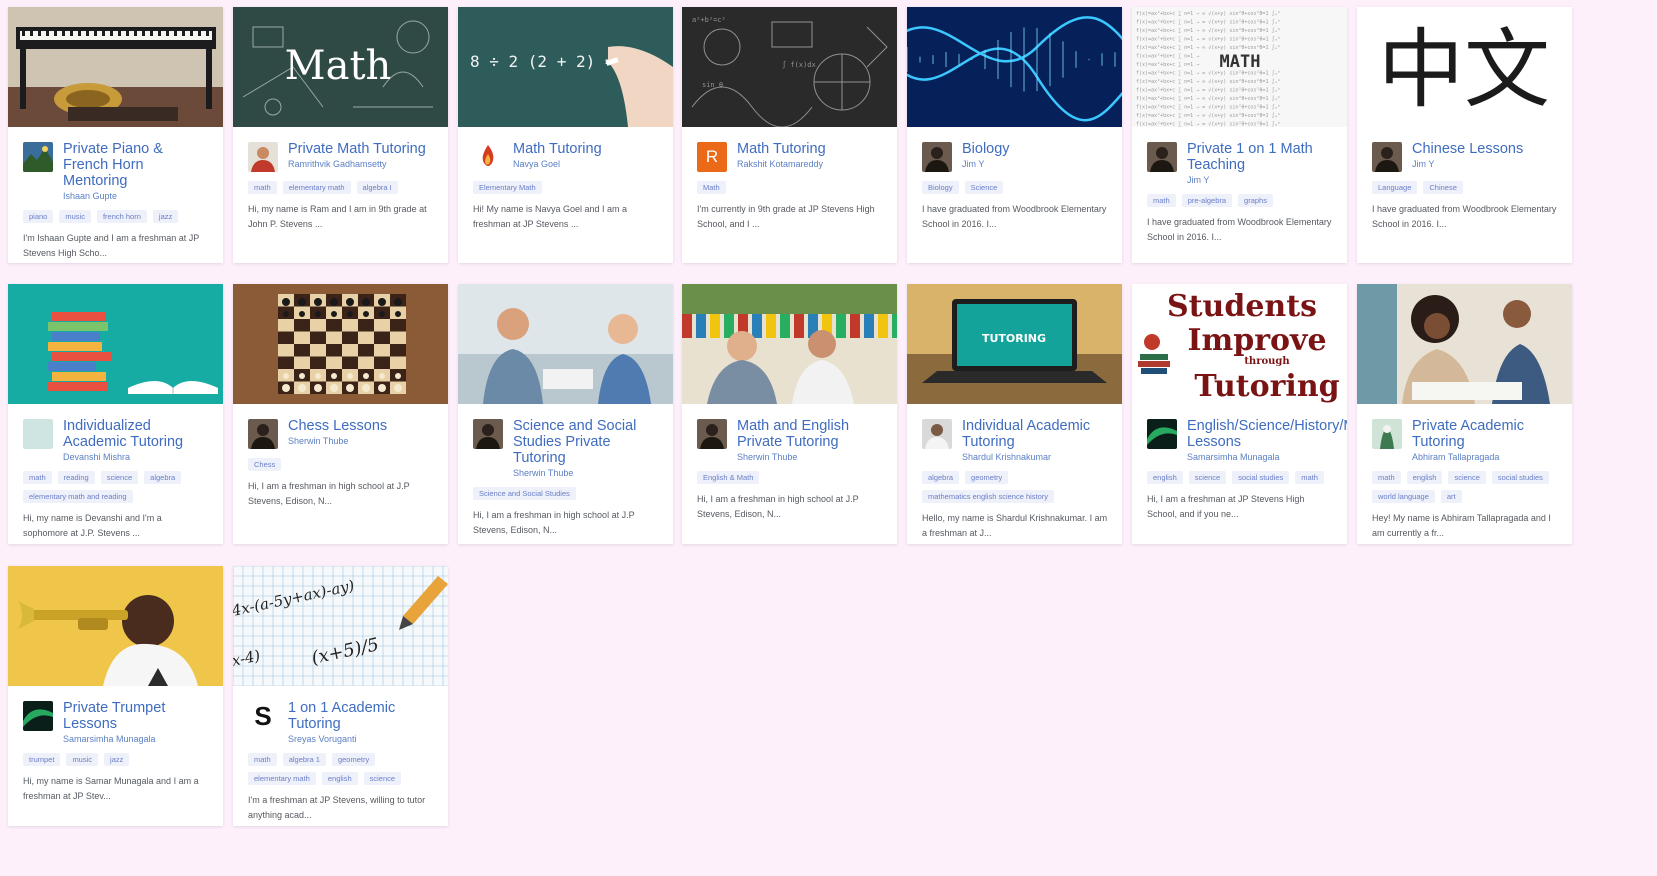 The width and height of the screenshot is (1657, 876). I want to click on subject-tag: algebra I, so click(377, 187).